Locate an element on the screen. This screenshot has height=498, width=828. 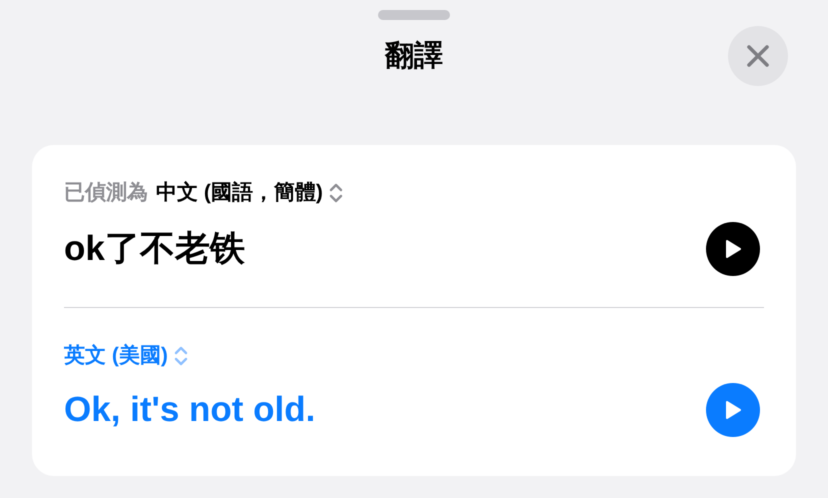
translated-text: Ok, it's not old. is located at coordinates (190, 409).